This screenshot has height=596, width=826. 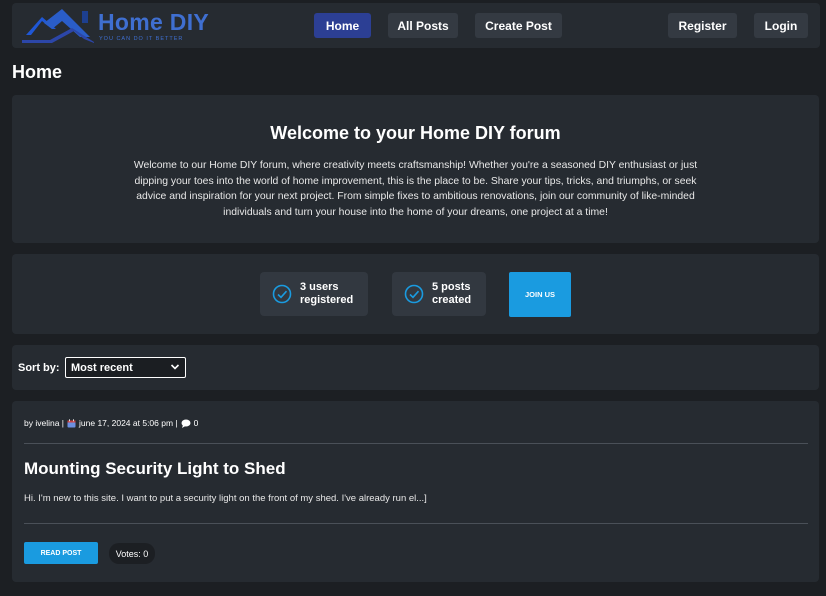 What do you see at coordinates (327, 300) in the screenshot?
I see `users-label: registered` at bounding box center [327, 300].